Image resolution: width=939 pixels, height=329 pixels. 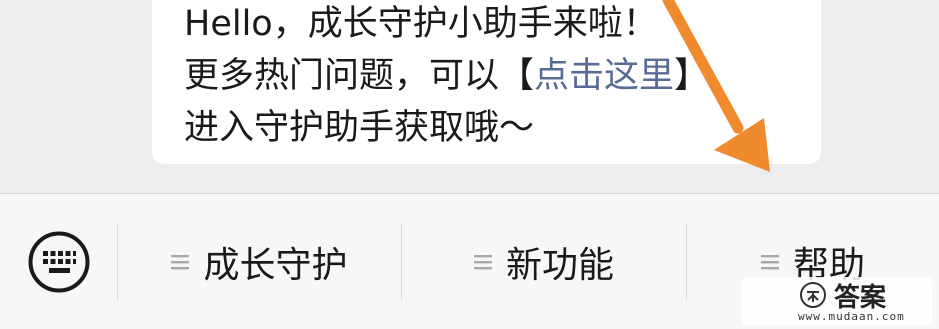 What do you see at coordinates (813, 295) in the screenshot?
I see `watermark-logo-icon` at bounding box center [813, 295].